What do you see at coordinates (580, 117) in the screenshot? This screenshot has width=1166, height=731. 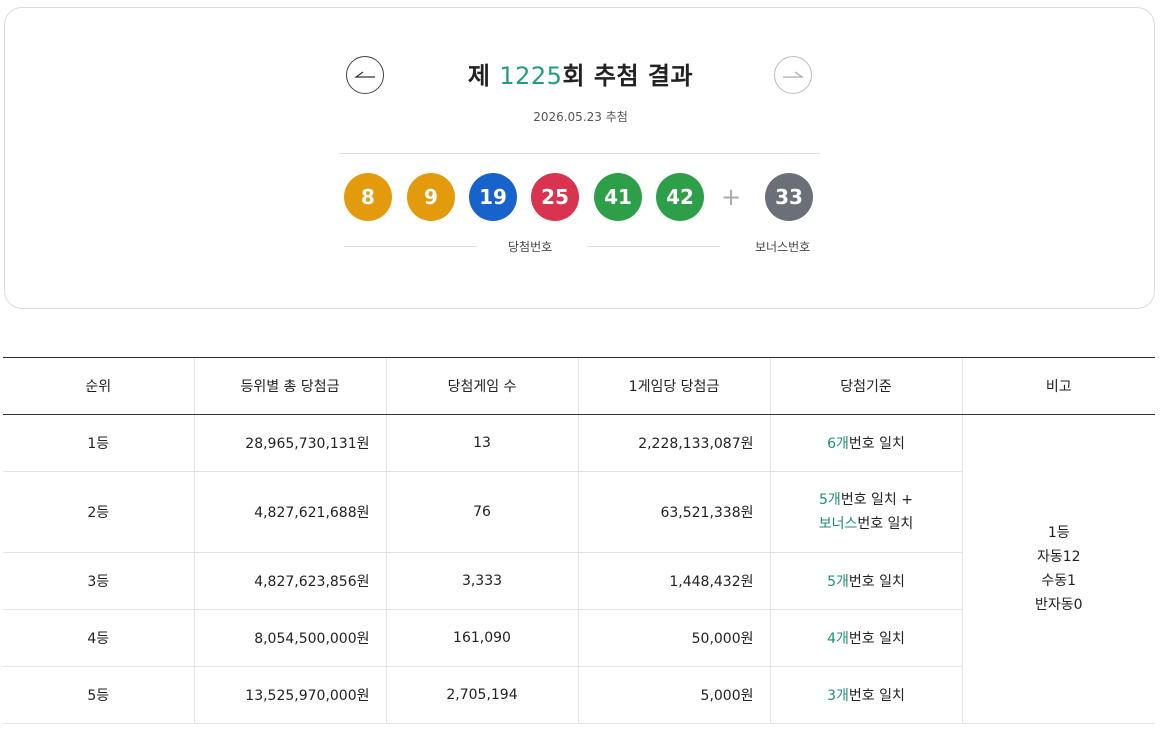 I see `draw-date: 2026.05.23 추첨` at bounding box center [580, 117].